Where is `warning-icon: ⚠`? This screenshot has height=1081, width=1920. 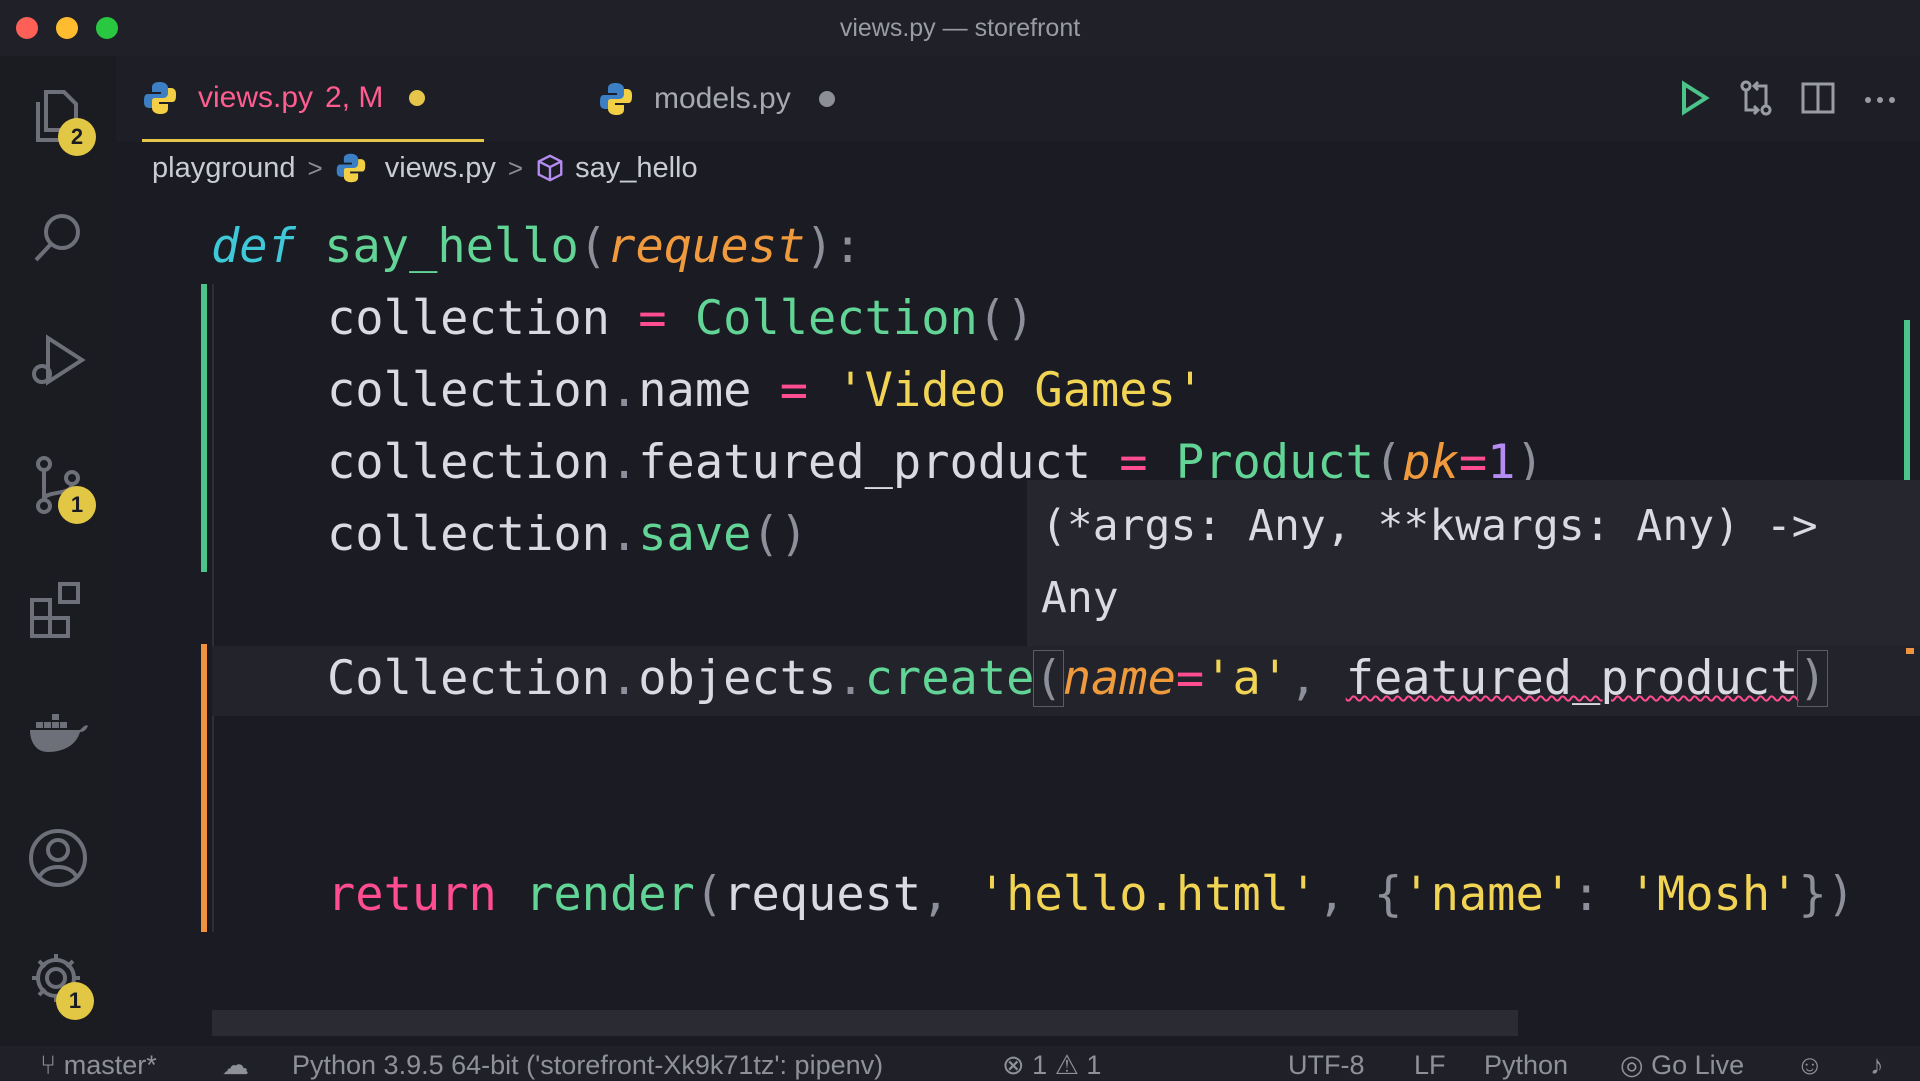 warning-icon: ⚠ is located at coordinates (1066, 1065).